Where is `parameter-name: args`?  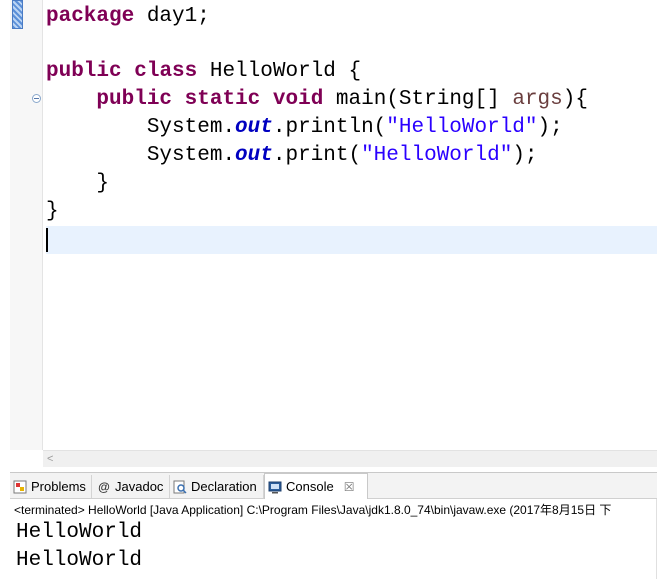
parameter-name: args is located at coordinates (537, 99).